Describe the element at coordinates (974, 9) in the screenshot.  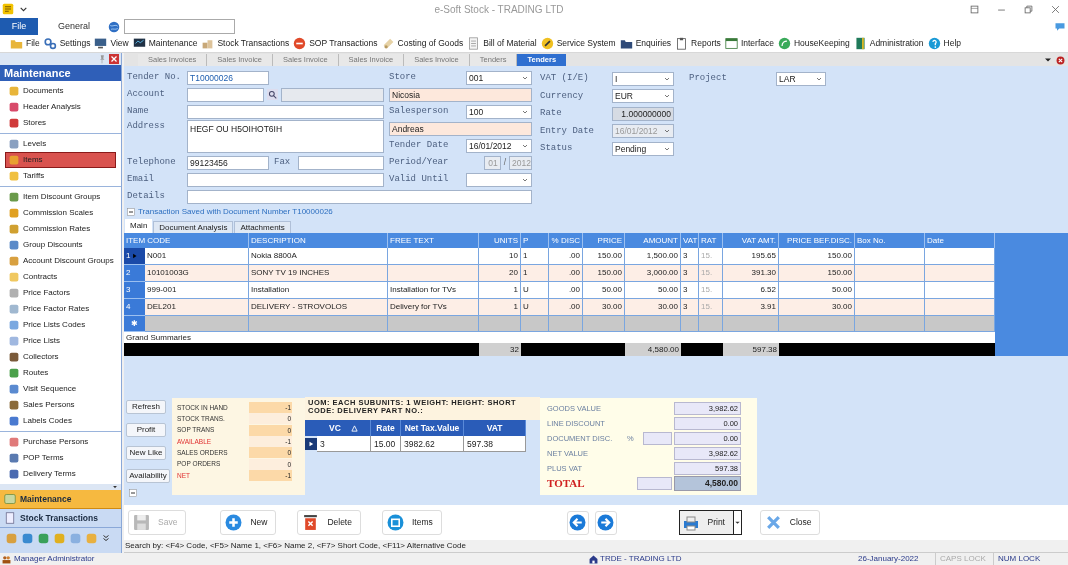
I see `window-icon` at that location.